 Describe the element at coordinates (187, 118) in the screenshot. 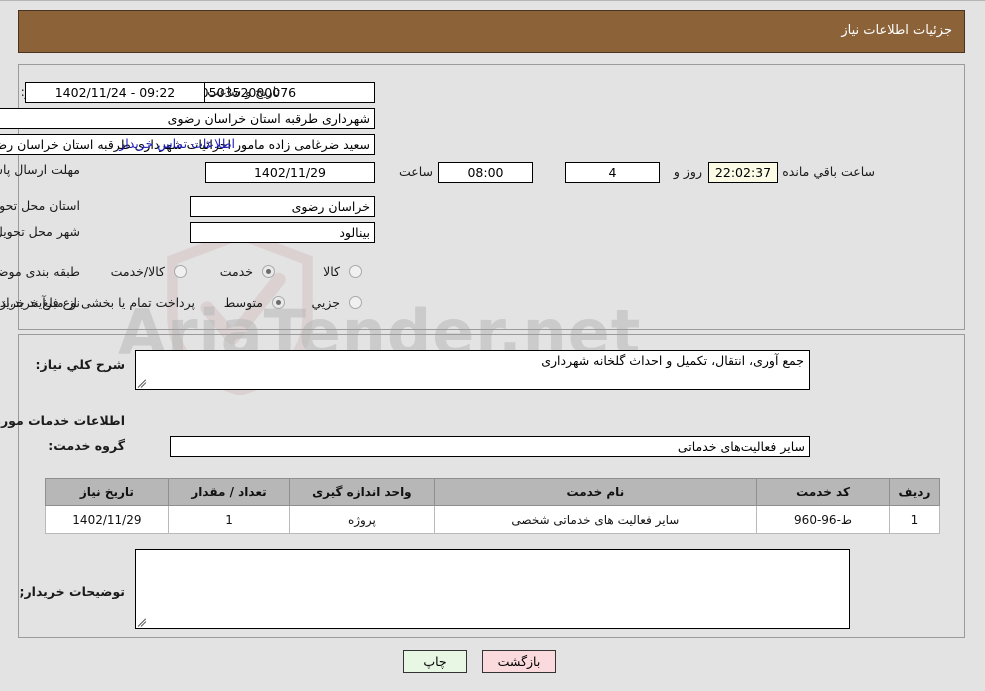

I see `buyer-org-value: شهرداری طرقبه استان خراسان رضوی` at that location.